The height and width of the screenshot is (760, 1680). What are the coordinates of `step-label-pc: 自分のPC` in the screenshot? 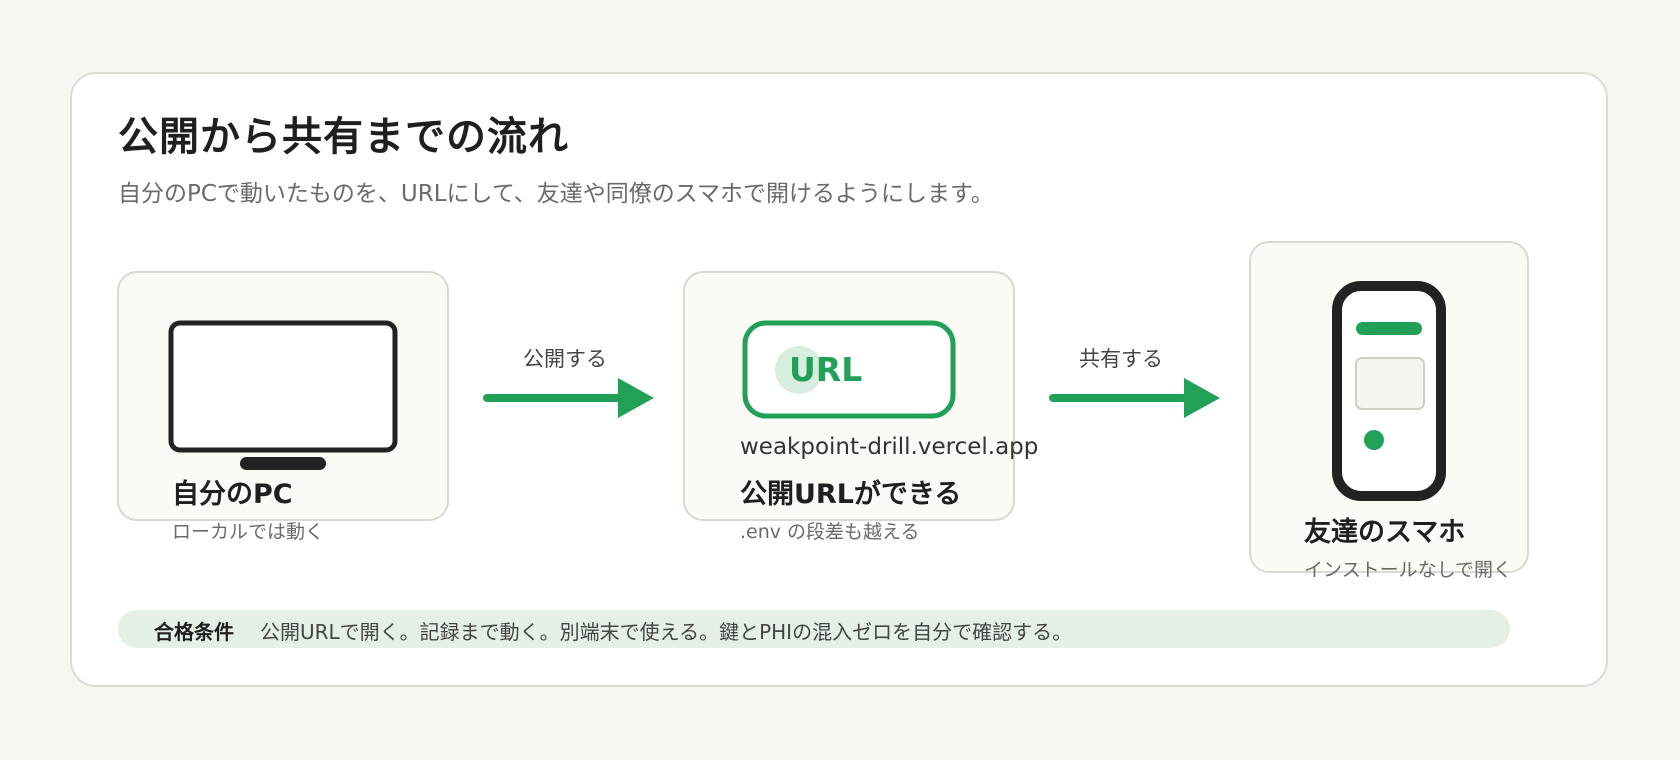 It's located at (232, 494).